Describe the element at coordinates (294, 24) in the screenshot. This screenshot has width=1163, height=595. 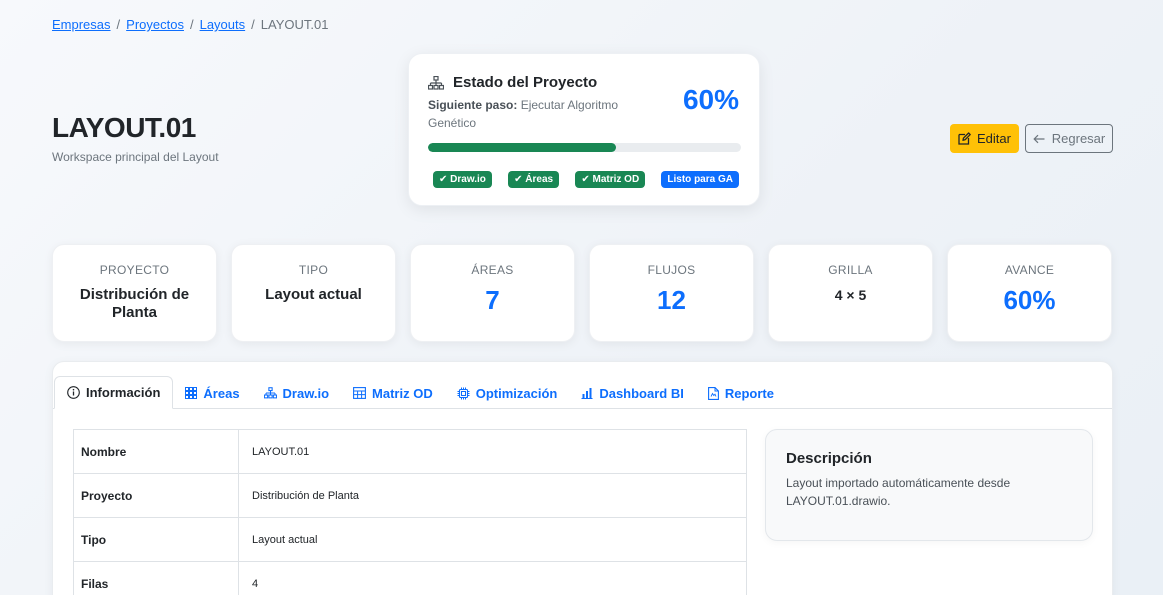
I see `breadcrumb-current: LAYOUT.01` at that location.